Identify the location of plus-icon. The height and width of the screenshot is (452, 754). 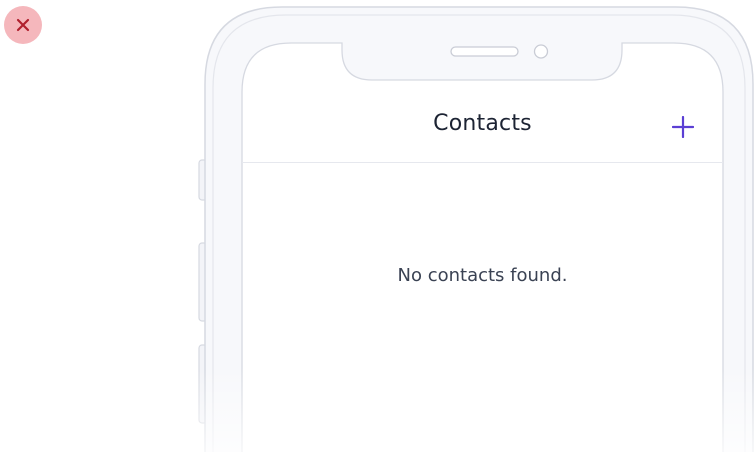
(683, 127).